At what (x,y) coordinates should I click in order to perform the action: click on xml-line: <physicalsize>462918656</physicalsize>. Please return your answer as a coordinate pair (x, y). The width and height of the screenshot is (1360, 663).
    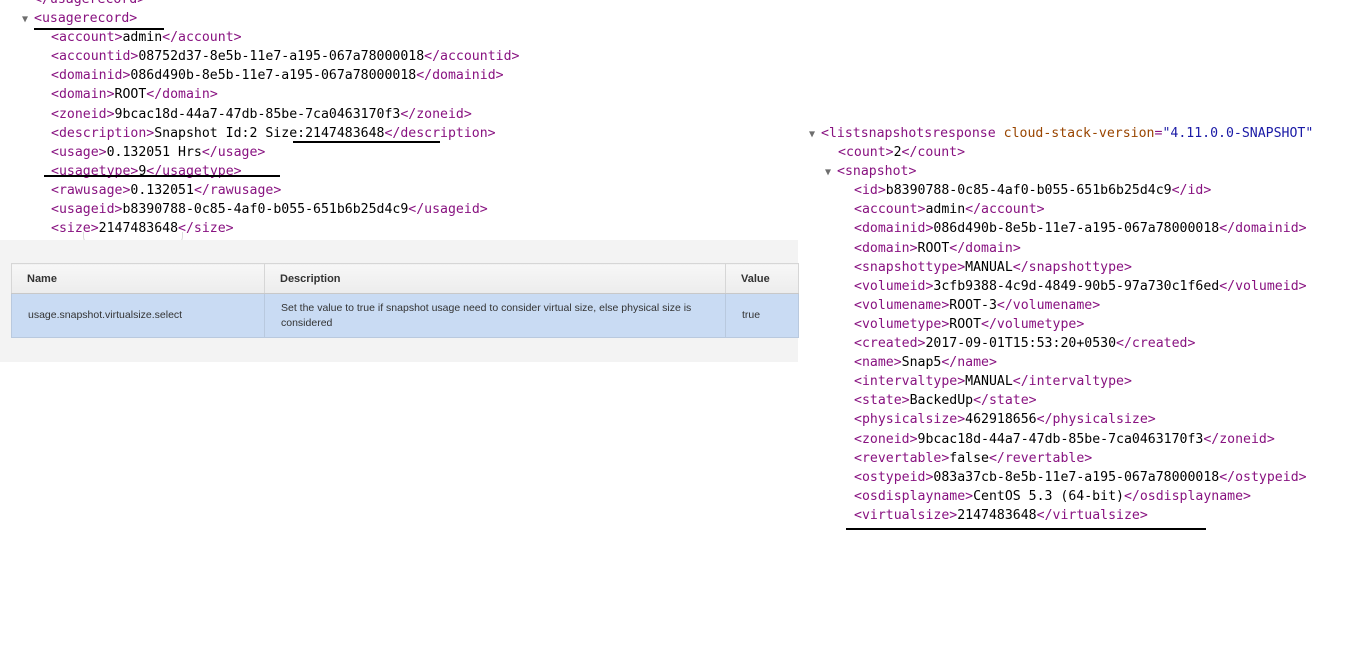
    Looking at the image, I should click on (1061, 419).